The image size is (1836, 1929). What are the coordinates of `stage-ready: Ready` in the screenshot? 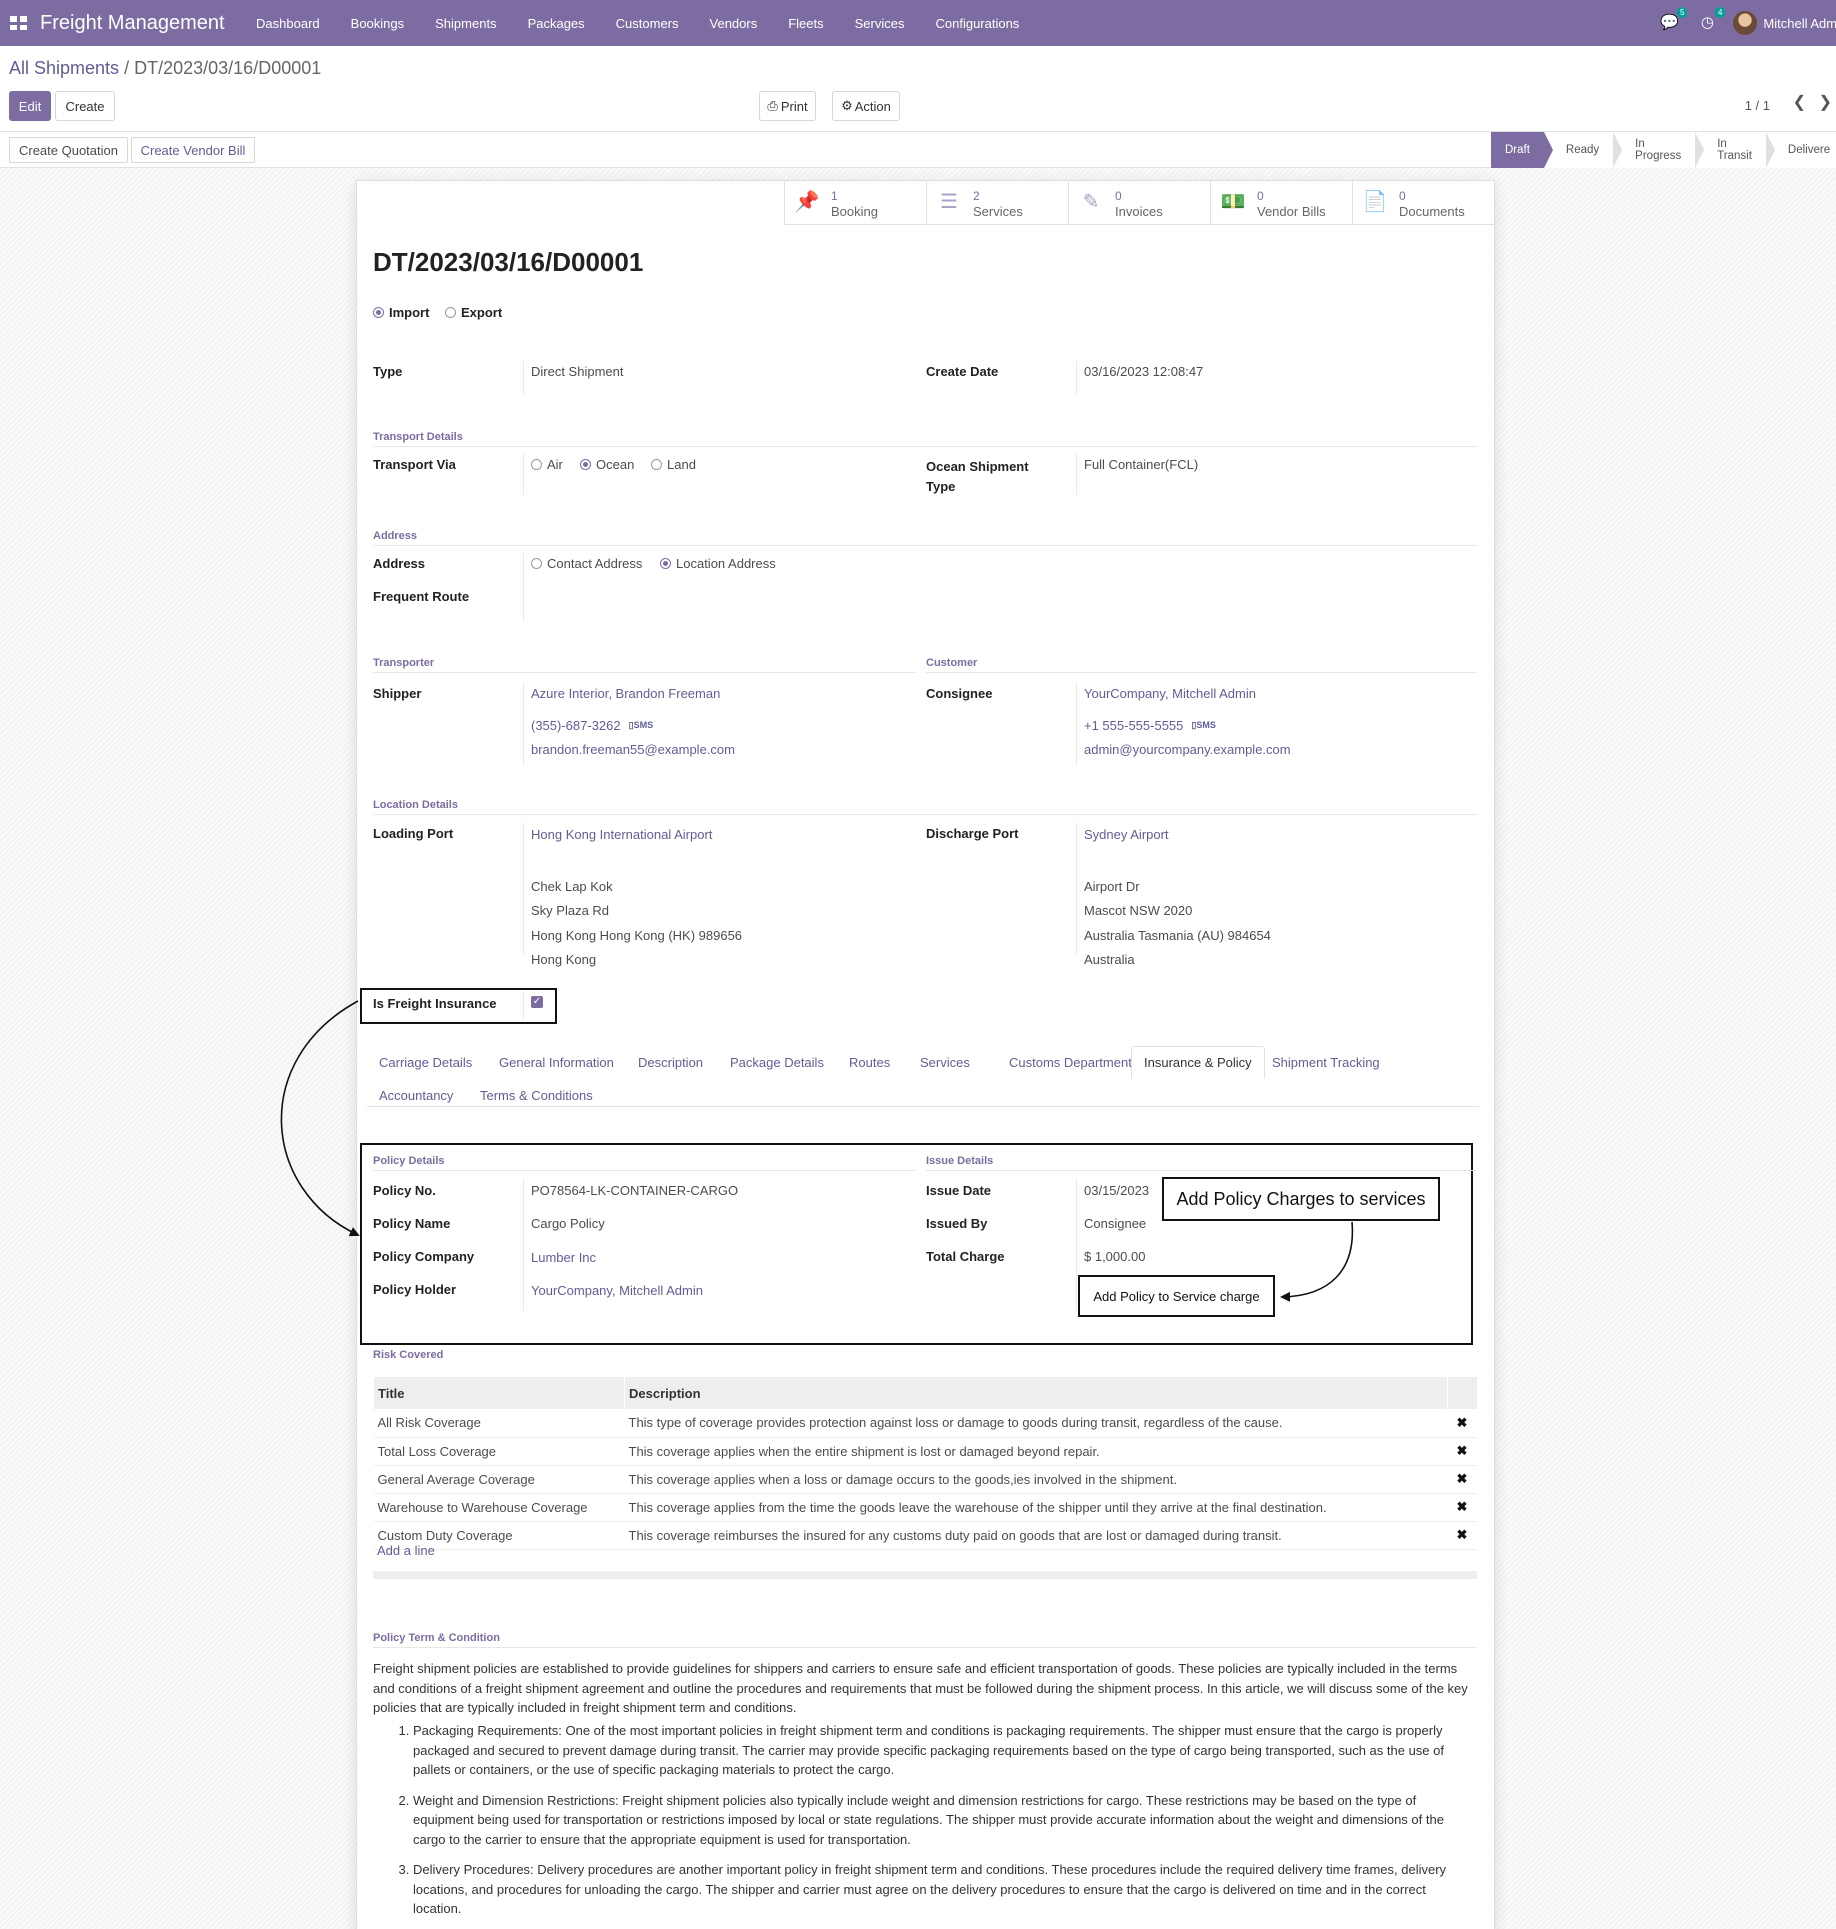 It's located at (1583, 150).